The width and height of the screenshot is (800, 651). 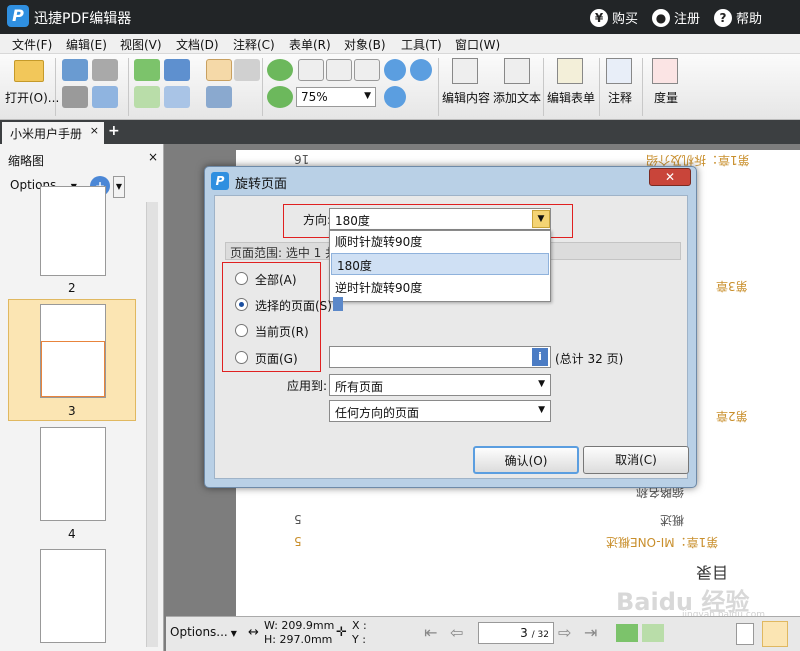 I want to click on question-icon: ?, so click(x=723, y=17).